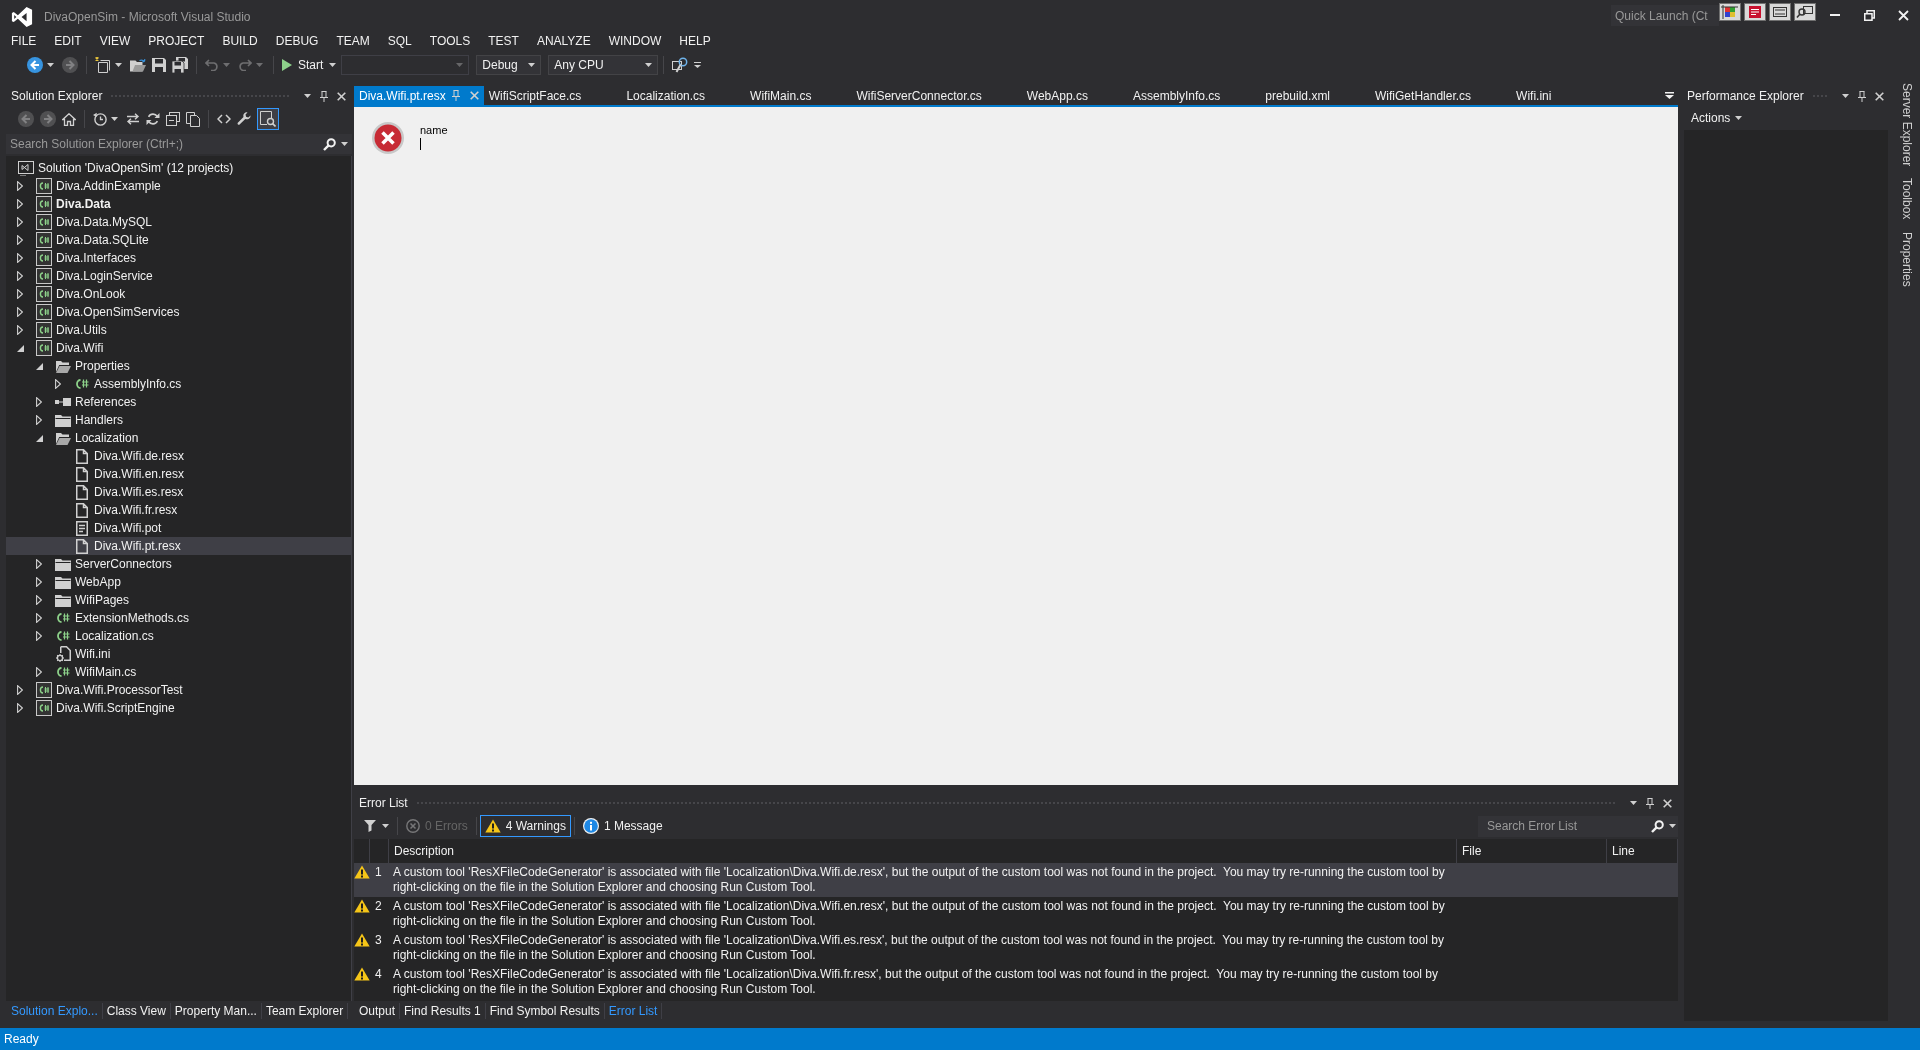 The height and width of the screenshot is (1050, 1920). What do you see at coordinates (1074, 95) in the screenshot?
I see `document-tab: WebApp.cs` at bounding box center [1074, 95].